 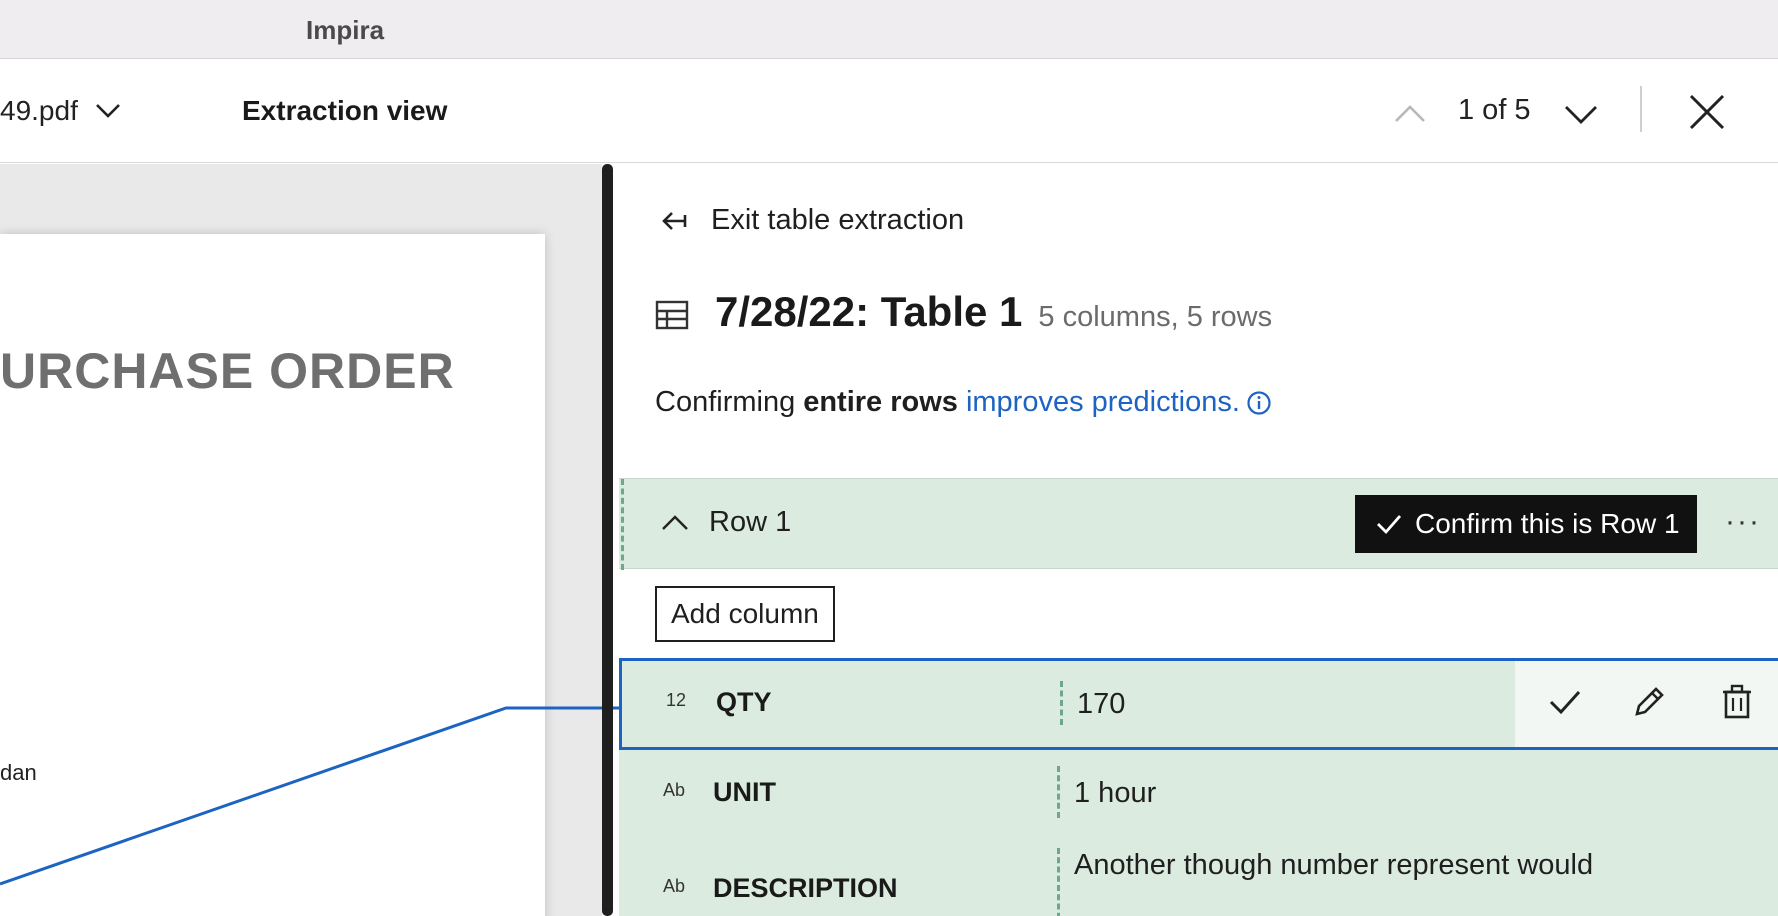 I want to click on title-bar: Impira, so click(x=889, y=29).